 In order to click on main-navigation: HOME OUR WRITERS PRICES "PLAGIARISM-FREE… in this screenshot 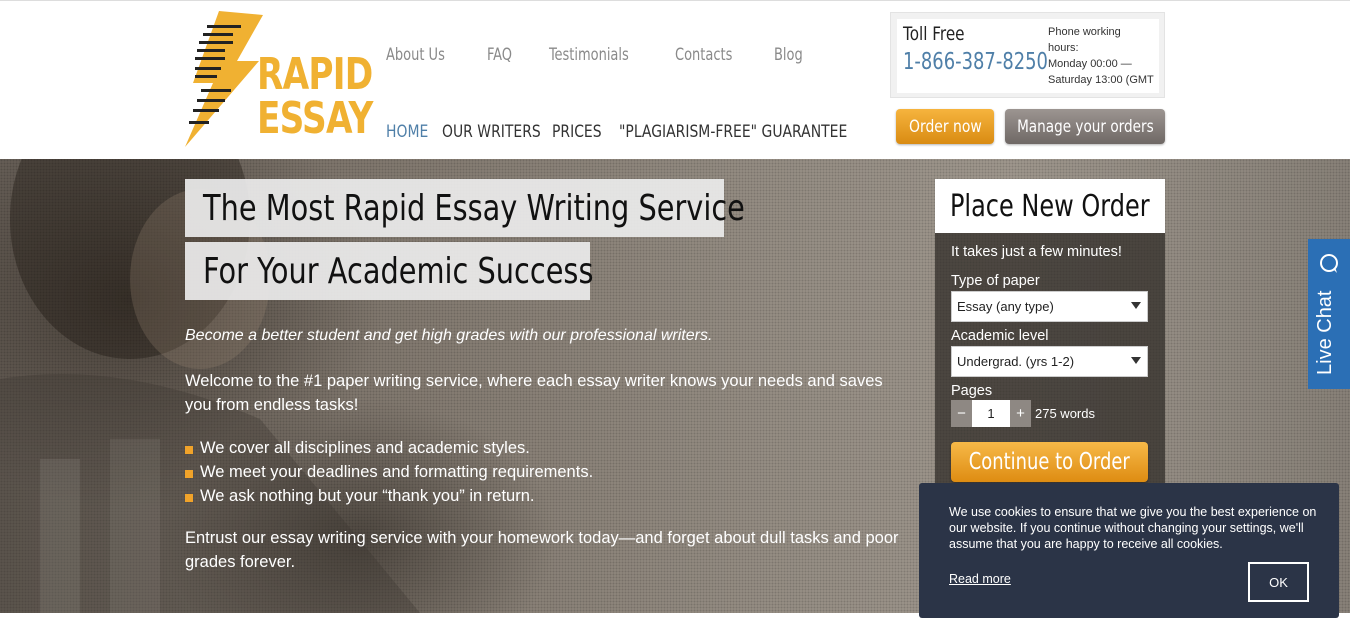, I will do `click(643, 132)`.